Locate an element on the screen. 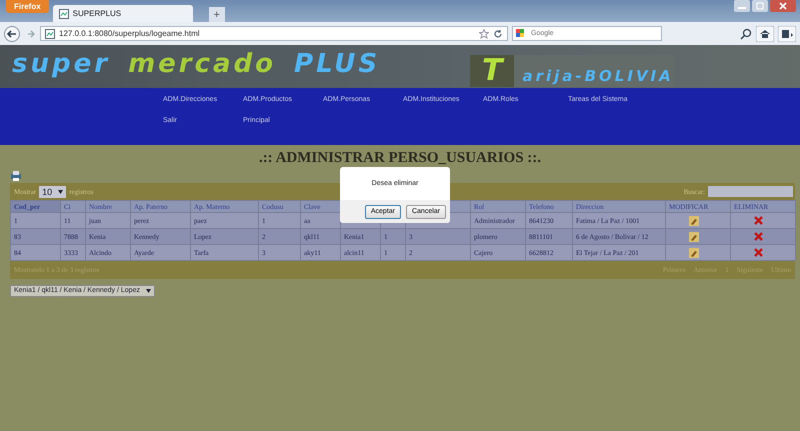 The width and height of the screenshot is (800, 431). region-logo-text: arija-BOLIVIA is located at coordinates (598, 77).